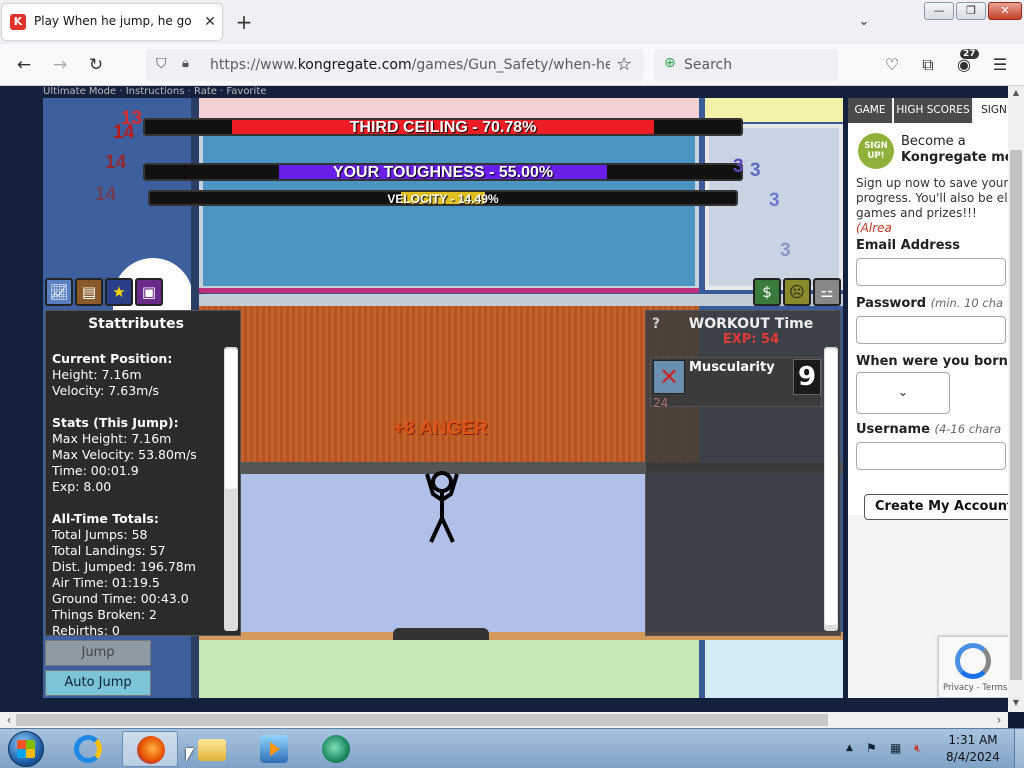  I want to click on search-box: ⊕ Search, so click(746, 65).